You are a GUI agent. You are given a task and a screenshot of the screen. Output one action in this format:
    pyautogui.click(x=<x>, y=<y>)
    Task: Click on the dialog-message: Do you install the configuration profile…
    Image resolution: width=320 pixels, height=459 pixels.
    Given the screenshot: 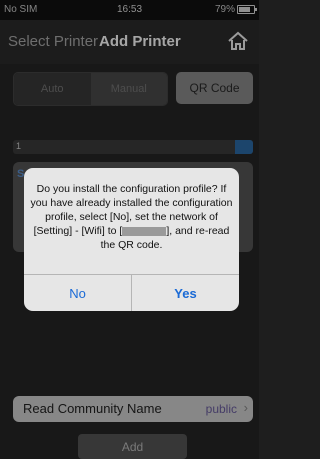 What is the action you would take?
    pyautogui.click(x=131, y=217)
    